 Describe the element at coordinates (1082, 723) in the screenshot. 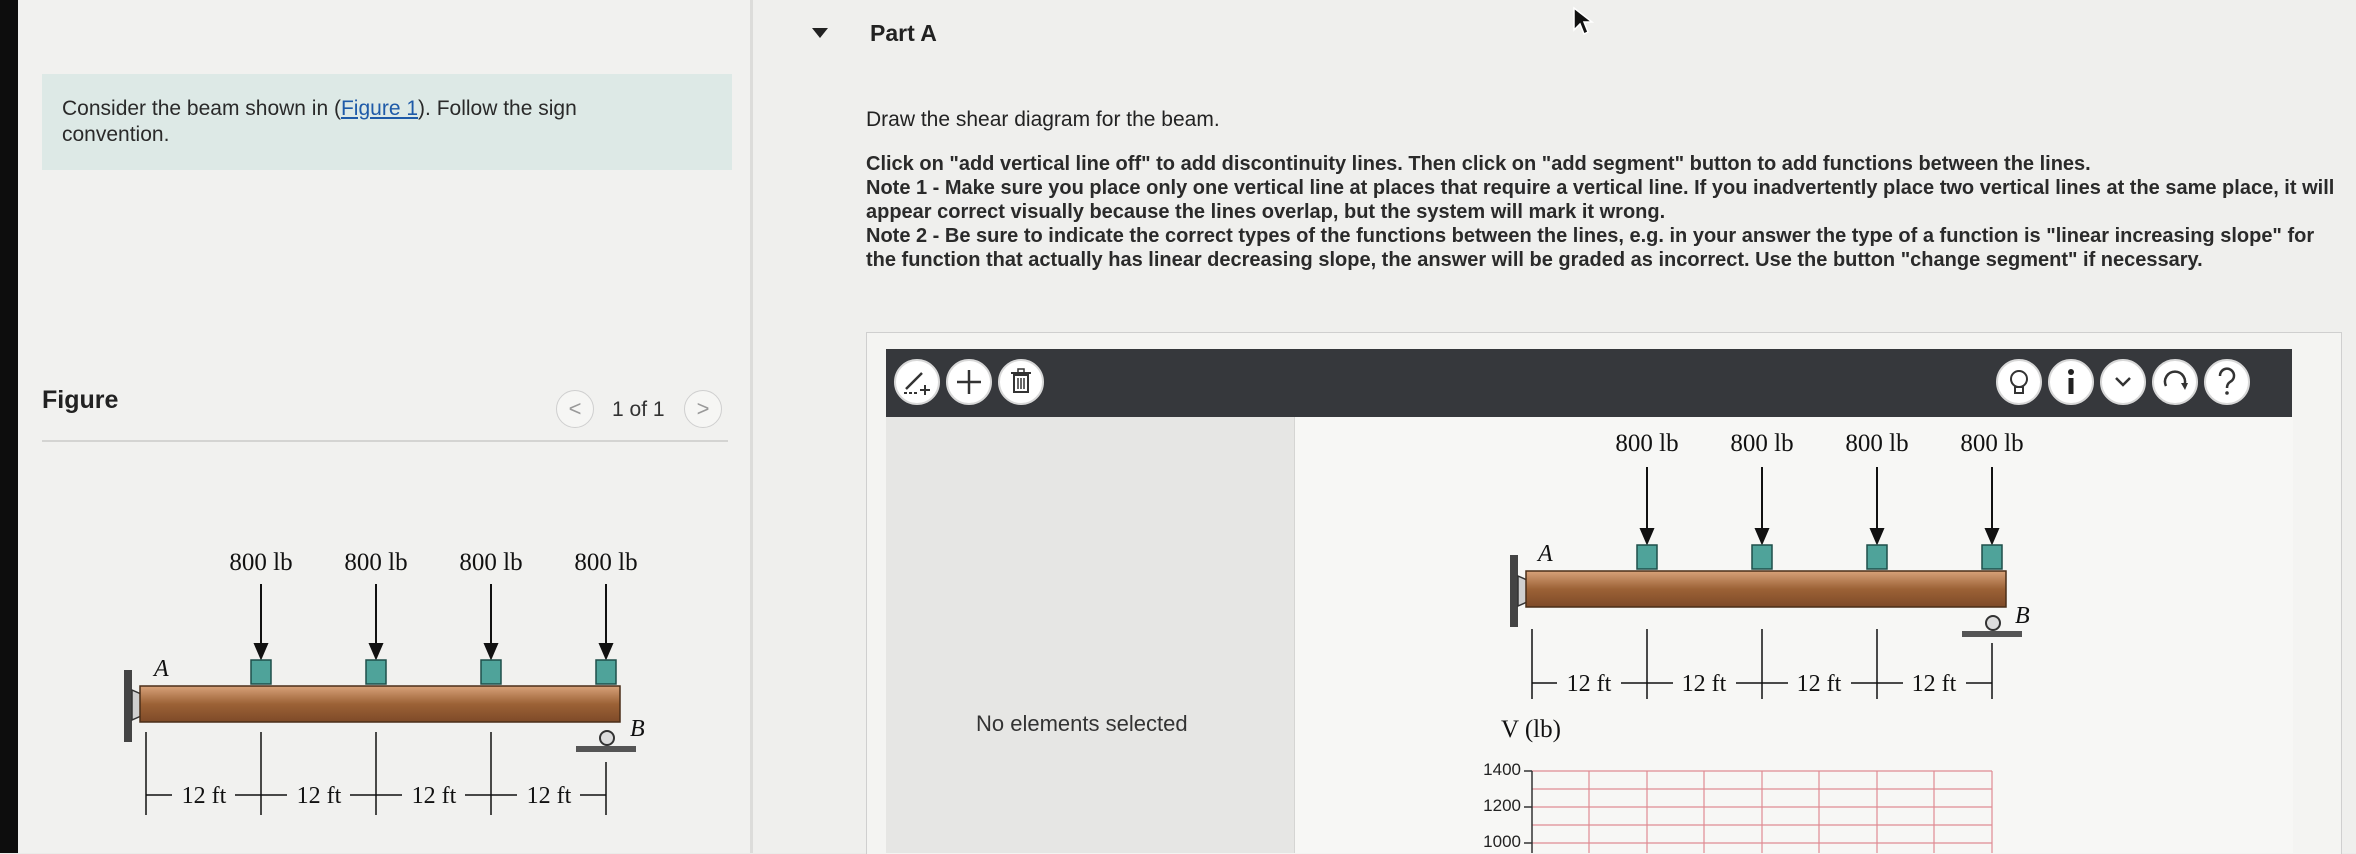

I see `selection-status: No elements selected` at that location.